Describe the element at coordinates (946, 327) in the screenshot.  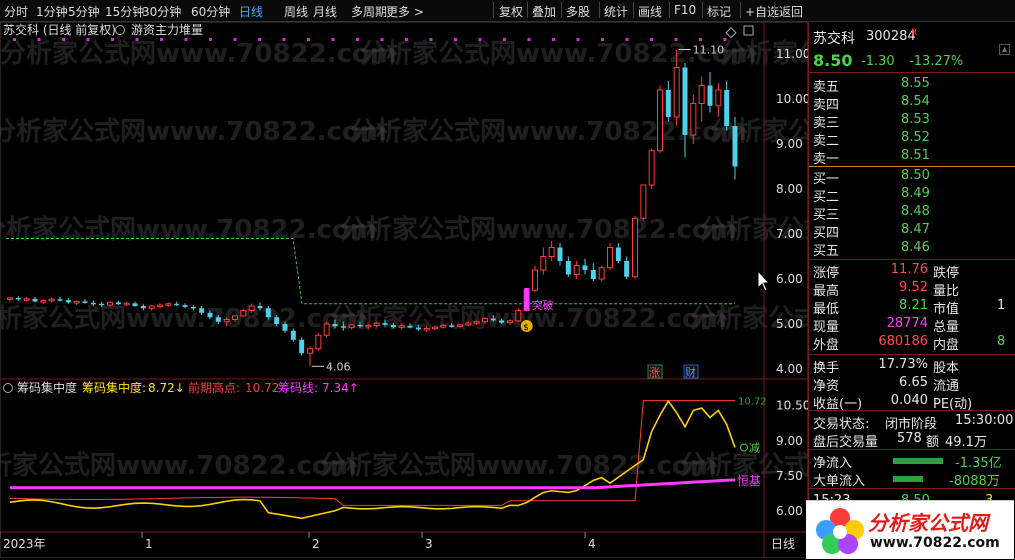
I see `stat-right-label-3: 总量` at that location.